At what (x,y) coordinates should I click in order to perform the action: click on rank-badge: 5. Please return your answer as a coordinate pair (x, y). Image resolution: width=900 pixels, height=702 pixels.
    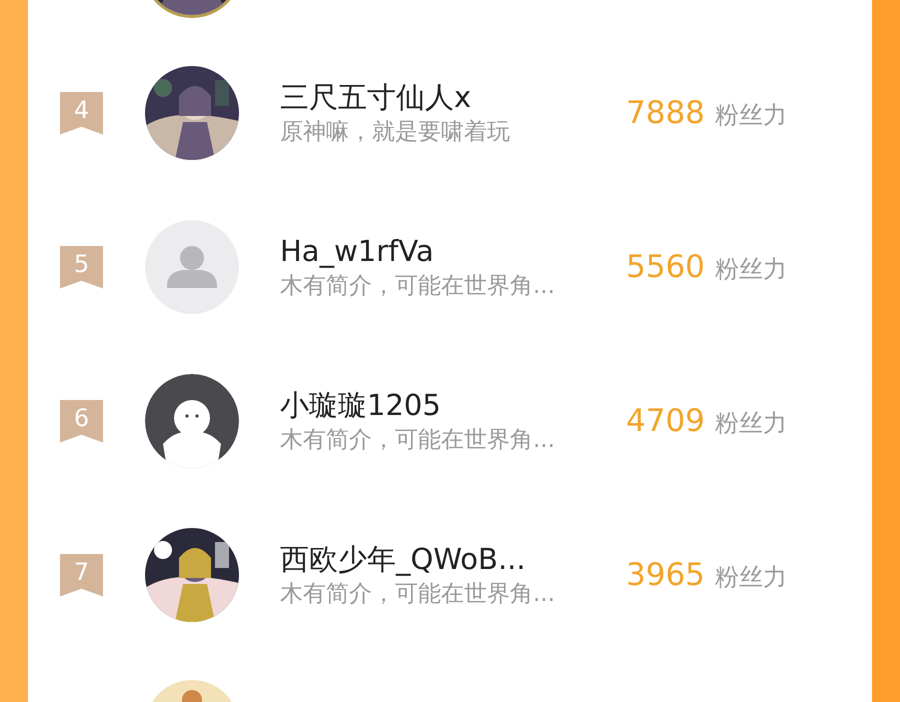
    Looking at the image, I should click on (81, 267).